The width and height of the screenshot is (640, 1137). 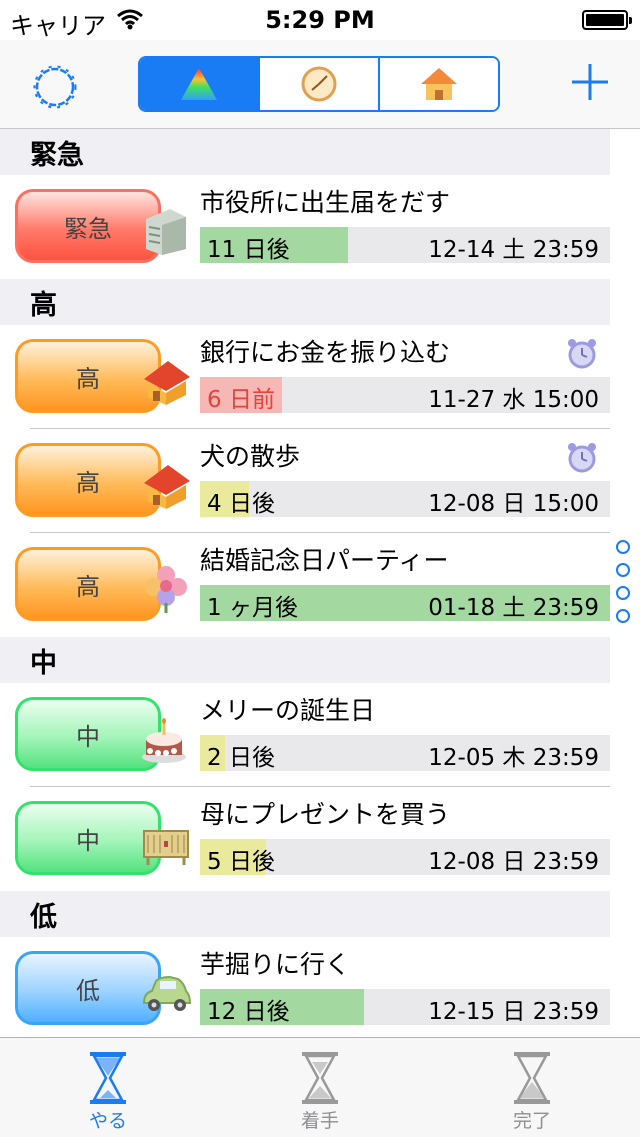 I want to click on due-datetime: 01-18 土 23:59, so click(x=513, y=608).